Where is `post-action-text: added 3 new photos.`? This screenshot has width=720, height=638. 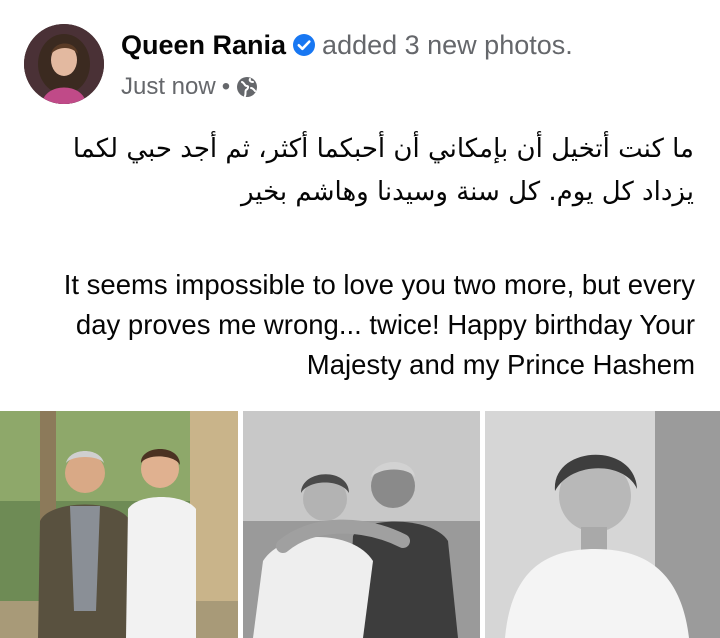
post-action-text: added 3 new photos. is located at coordinates (447, 45).